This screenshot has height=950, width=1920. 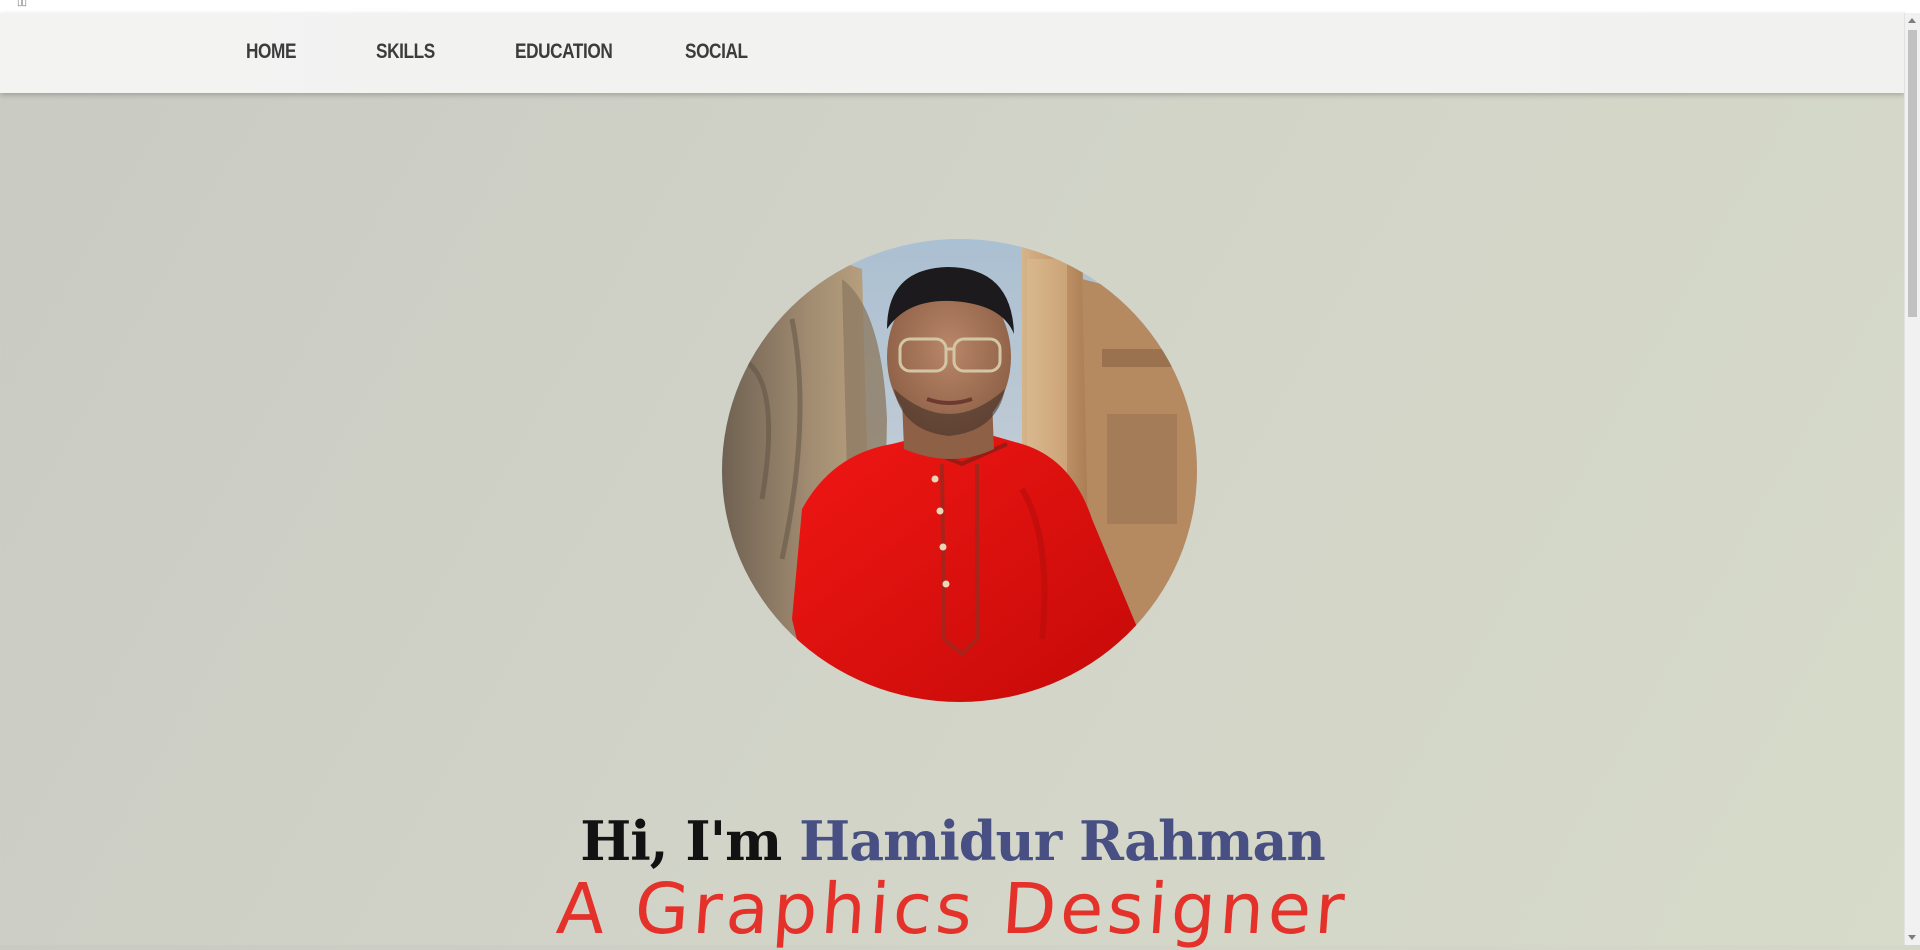 What do you see at coordinates (960, 7) in the screenshot?
I see `browser-top-strip: ▯▯` at bounding box center [960, 7].